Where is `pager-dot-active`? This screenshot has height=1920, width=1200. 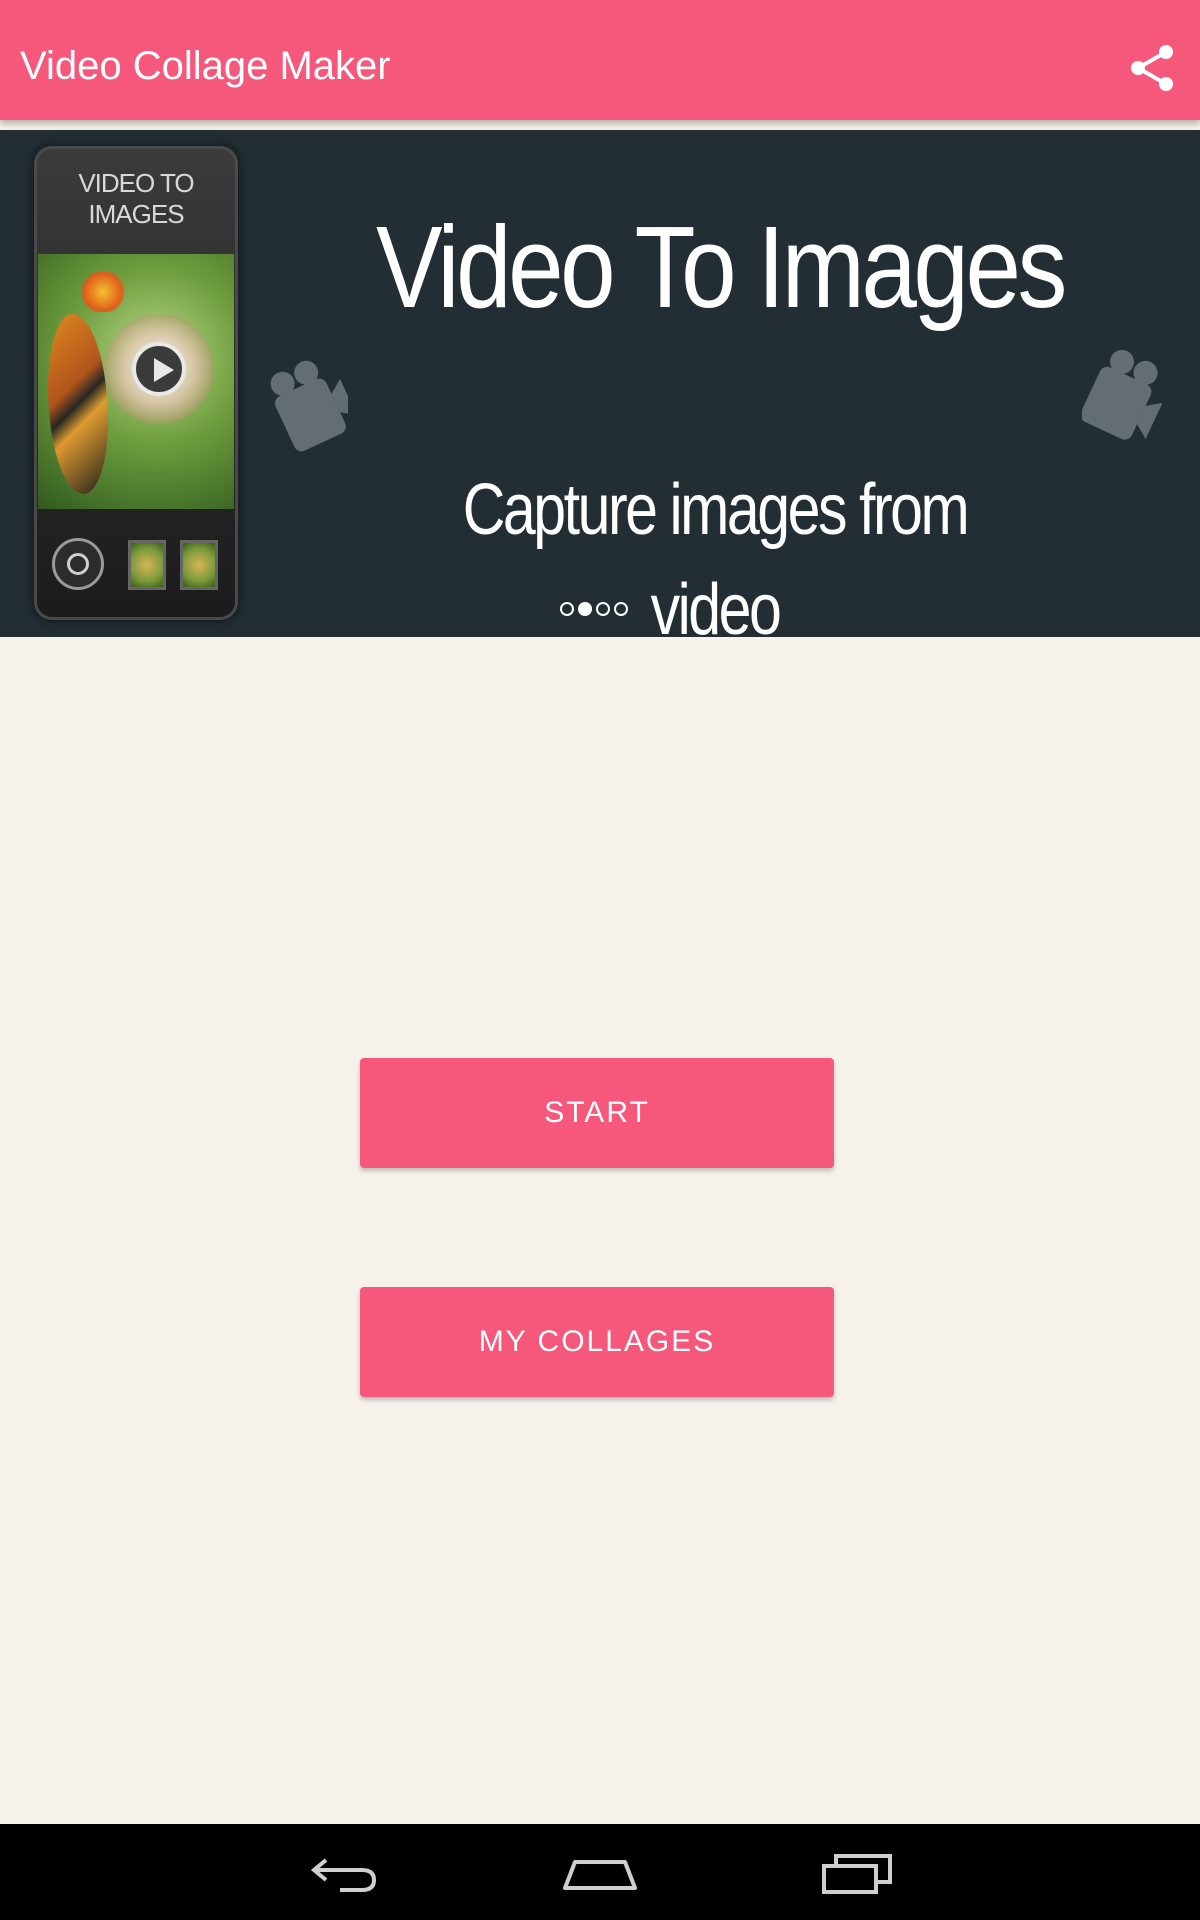 pager-dot-active is located at coordinates (585, 609).